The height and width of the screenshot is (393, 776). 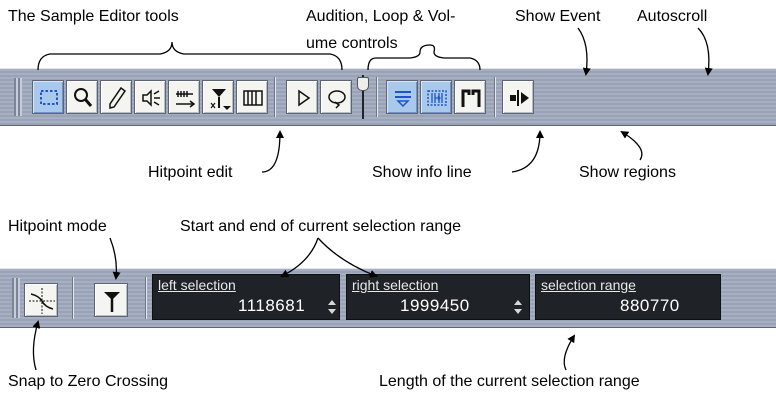 What do you see at coordinates (627, 172) in the screenshot?
I see `caption-show-regions: Show regions` at bounding box center [627, 172].